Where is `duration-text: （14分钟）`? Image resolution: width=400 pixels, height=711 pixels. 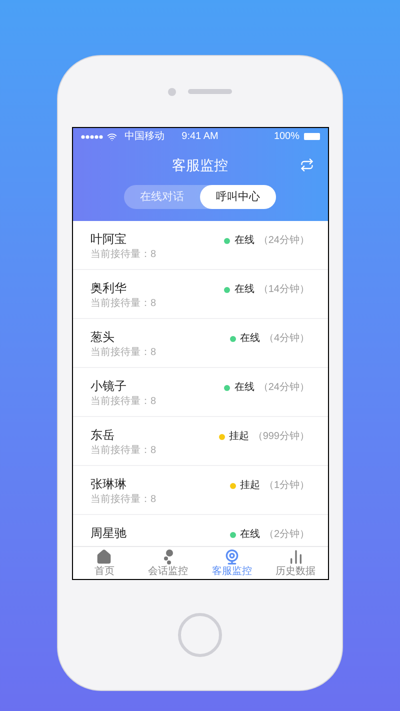
duration-text: （14分钟） is located at coordinates (284, 289).